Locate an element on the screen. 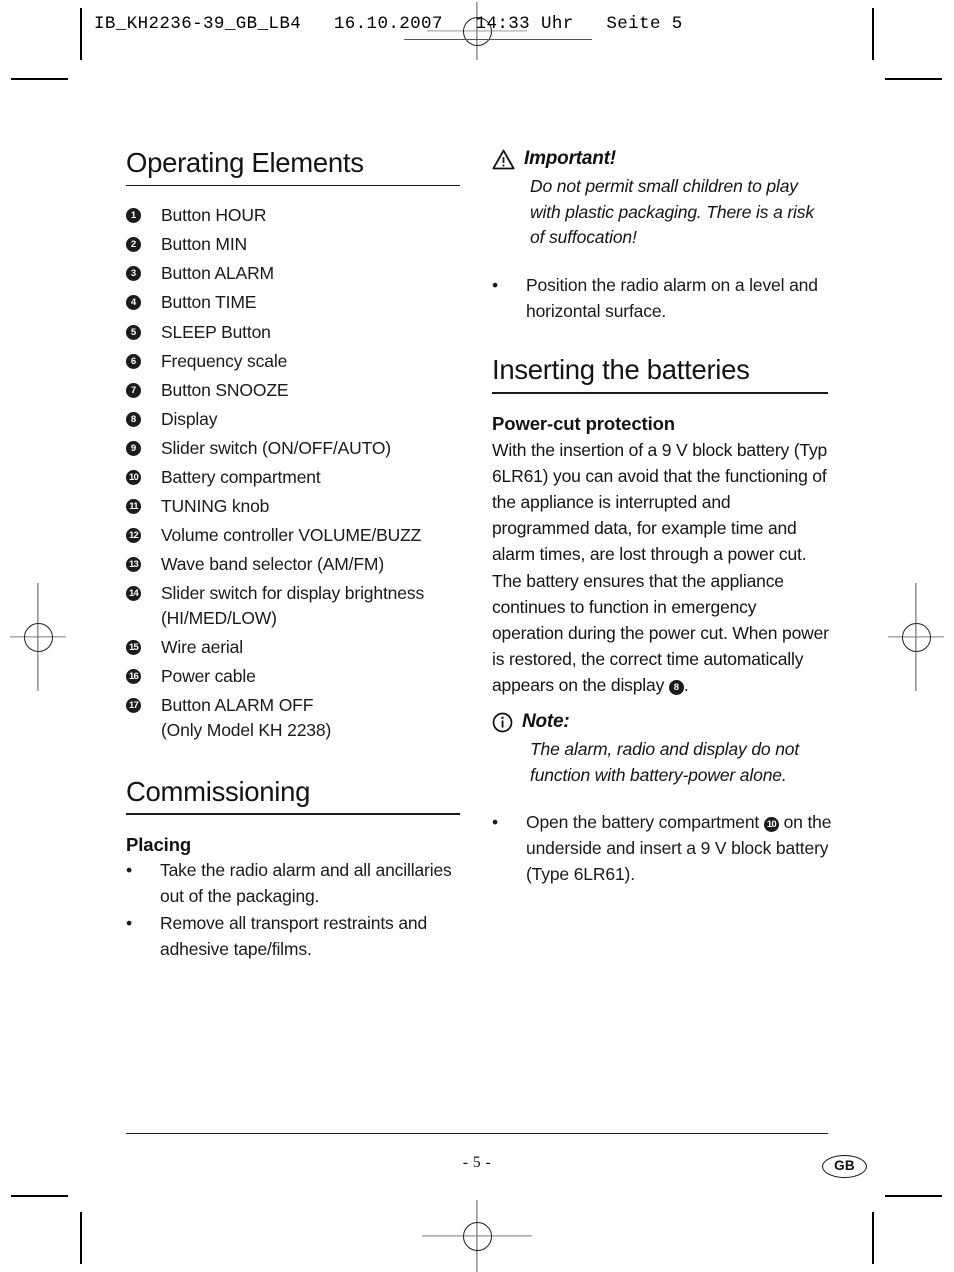 Image resolution: width=954 pixels, height=1272 pixels. subheading-power-cut-protection: Power-cut protection is located at coordinates (584, 423).